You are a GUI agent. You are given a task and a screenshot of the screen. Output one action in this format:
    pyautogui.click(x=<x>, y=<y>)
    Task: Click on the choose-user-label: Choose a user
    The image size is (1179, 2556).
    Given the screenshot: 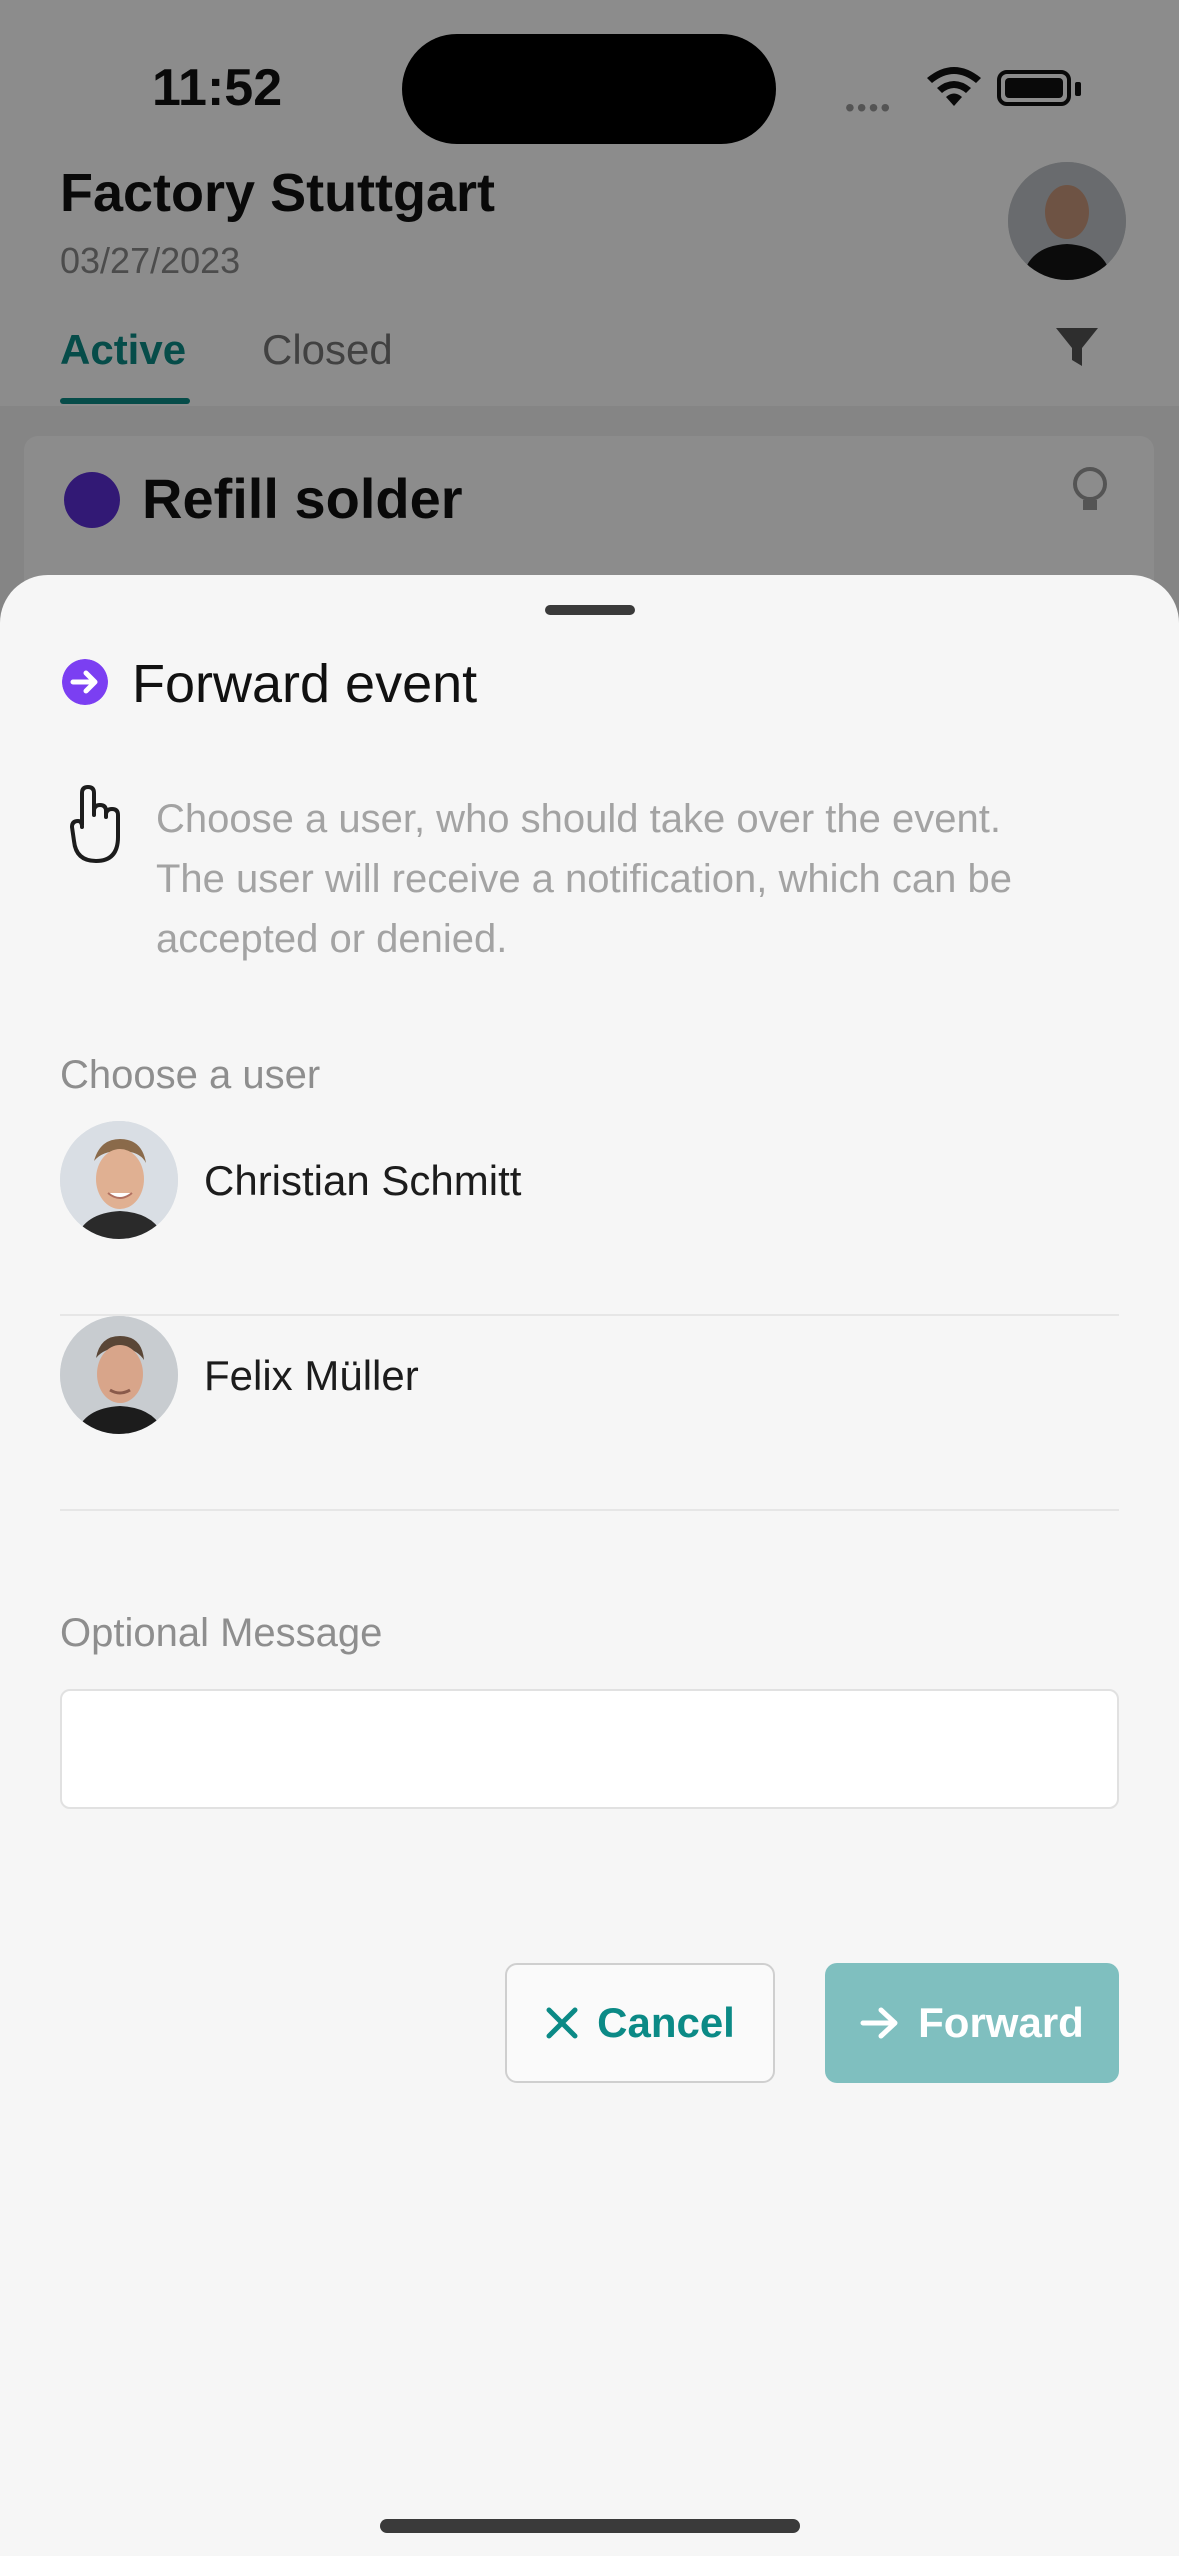 What is the action you would take?
    pyautogui.click(x=190, y=1075)
    